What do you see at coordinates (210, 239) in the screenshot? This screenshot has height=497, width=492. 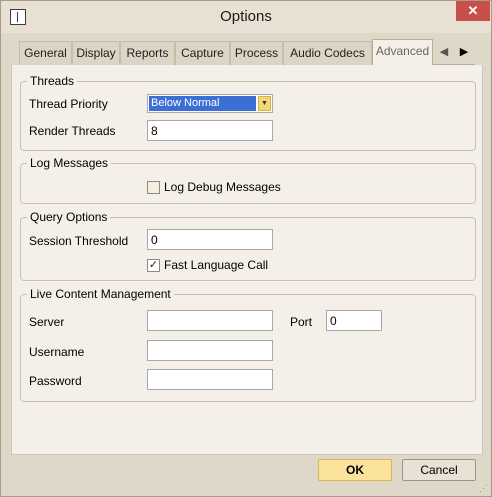 I see `session-threshold-input` at bounding box center [210, 239].